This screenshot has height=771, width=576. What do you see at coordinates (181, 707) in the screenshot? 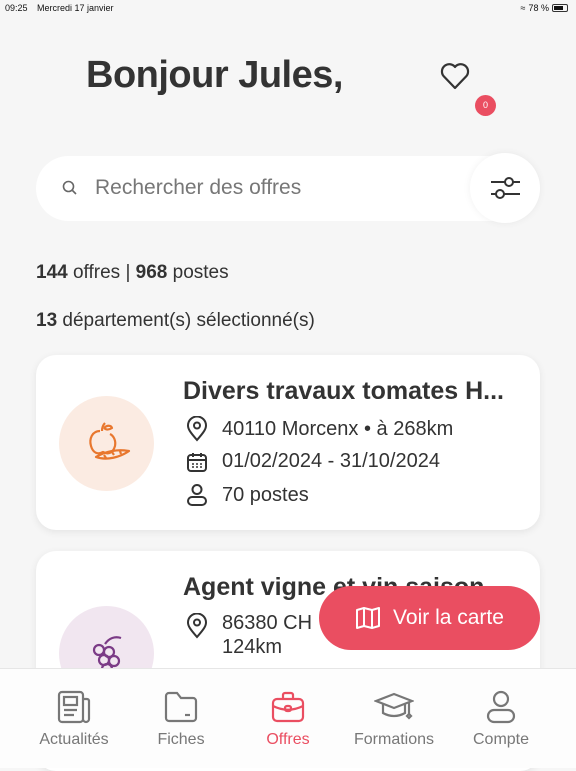
I see `folder-icon` at bounding box center [181, 707].